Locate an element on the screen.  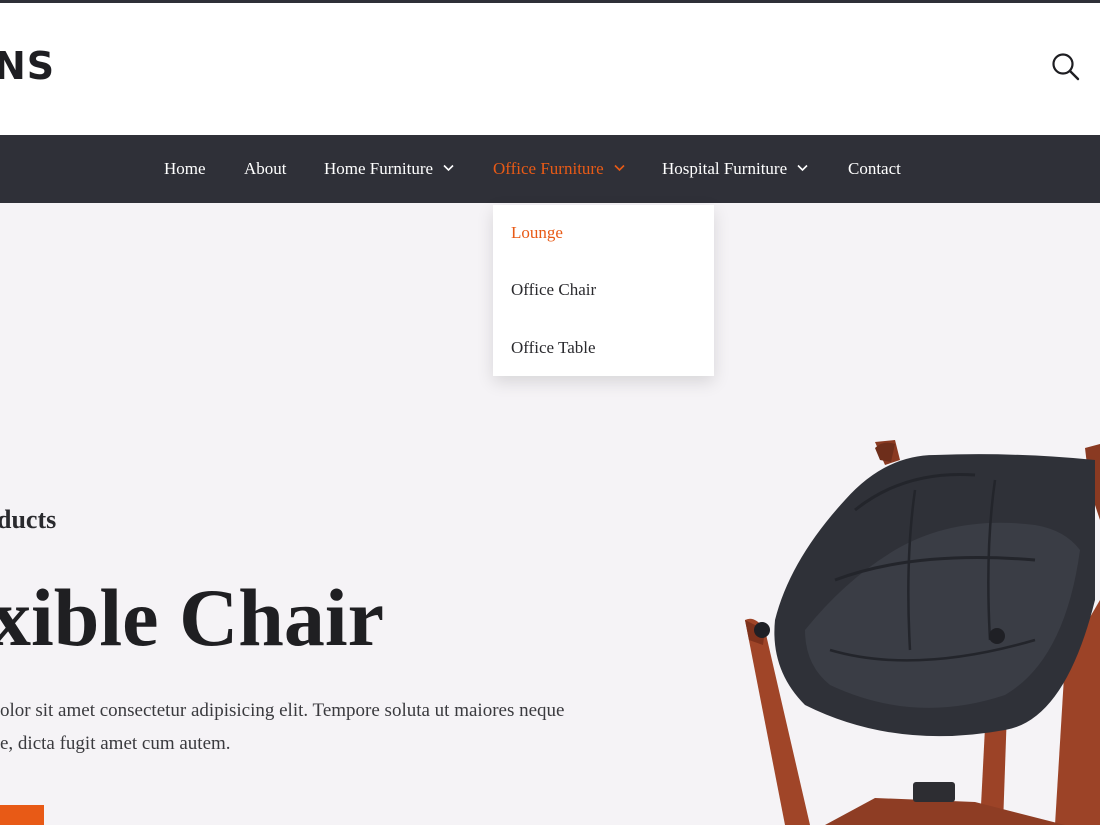
nav-item-home: Home is located at coordinates (185, 169).